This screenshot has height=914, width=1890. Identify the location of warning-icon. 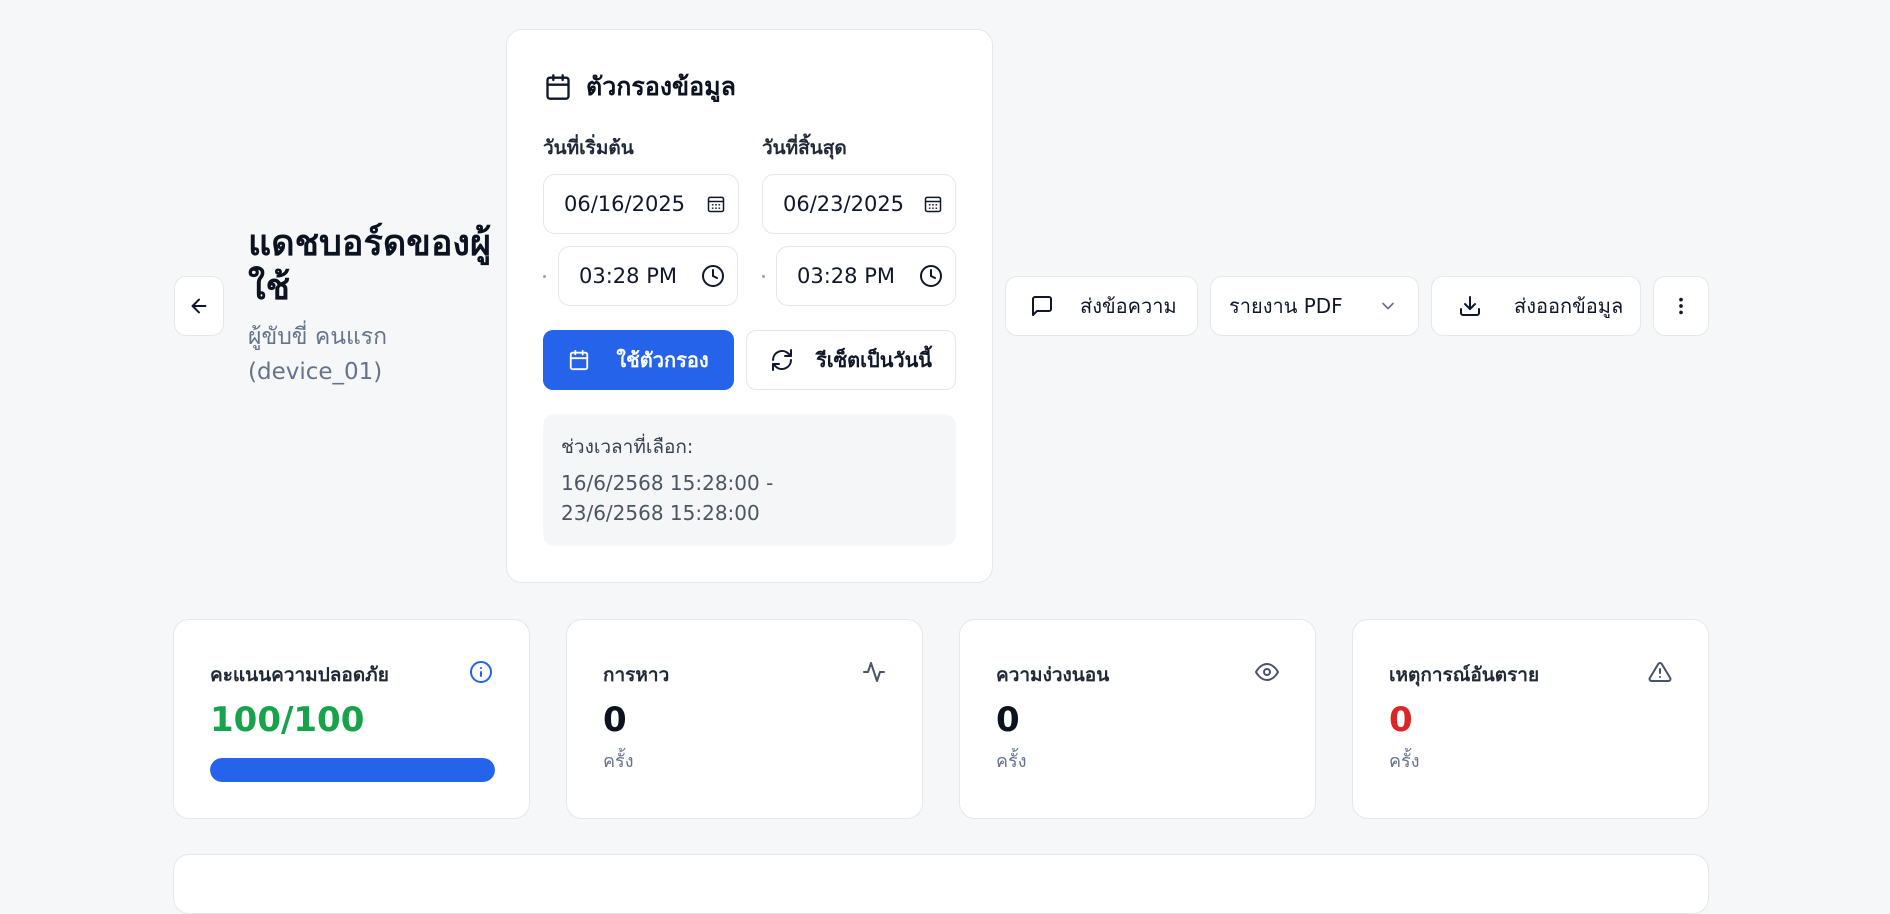
(1660, 672).